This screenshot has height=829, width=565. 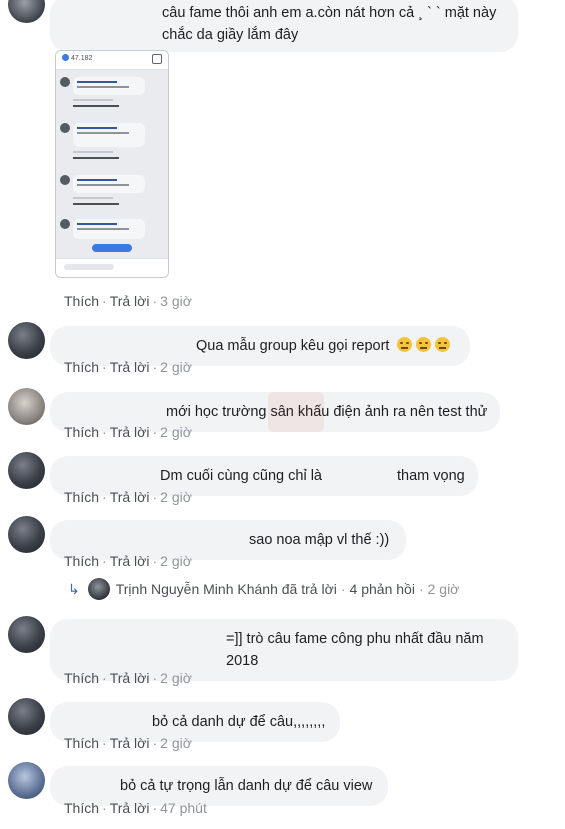 What do you see at coordinates (112, 164) in the screenshot?
I see `attached-screenshot-image: 47.182` at bounding box center [112, 164].